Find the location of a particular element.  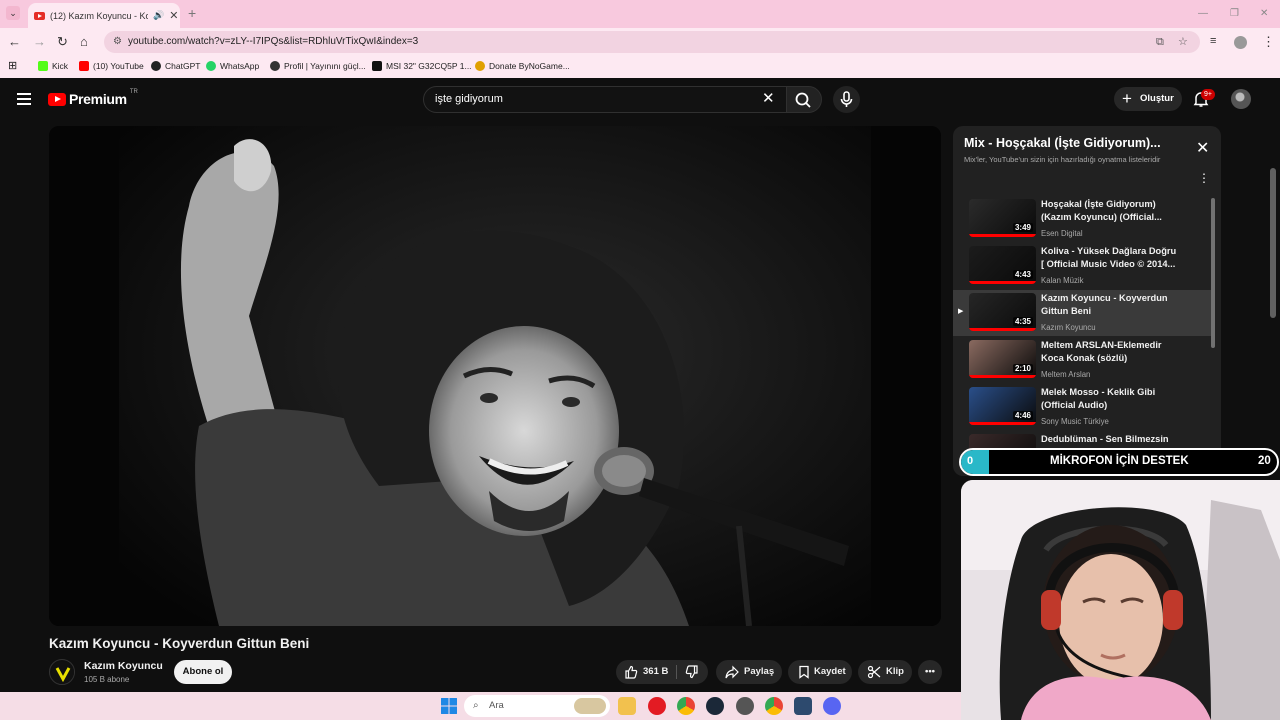

like-count: 361 B is located at coordinates (656, 671).